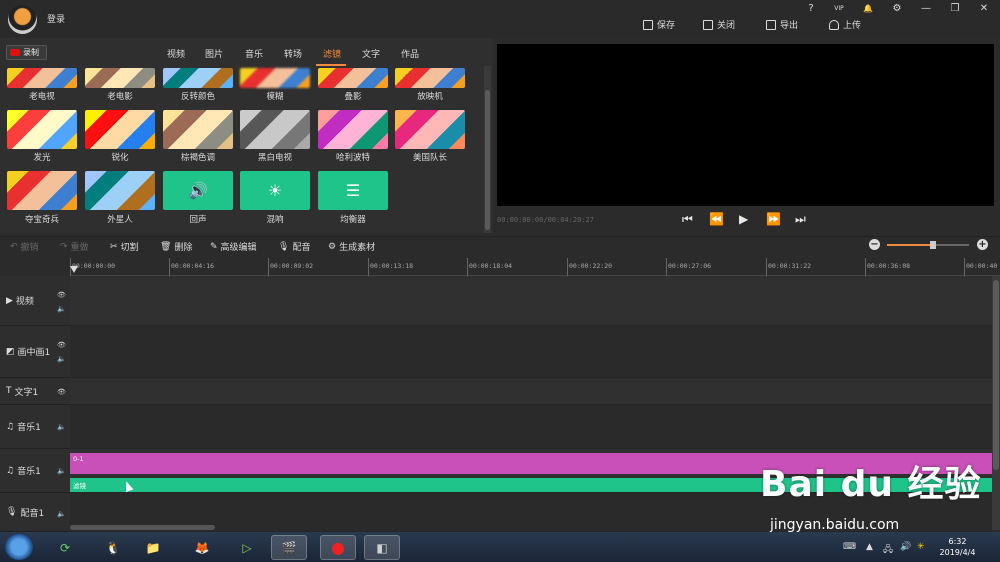 This screenshot has width=1000, height=562. Describe the element at coordinates (64, 246) in the screenshot. I see `redo-icon: ↷` at that location.